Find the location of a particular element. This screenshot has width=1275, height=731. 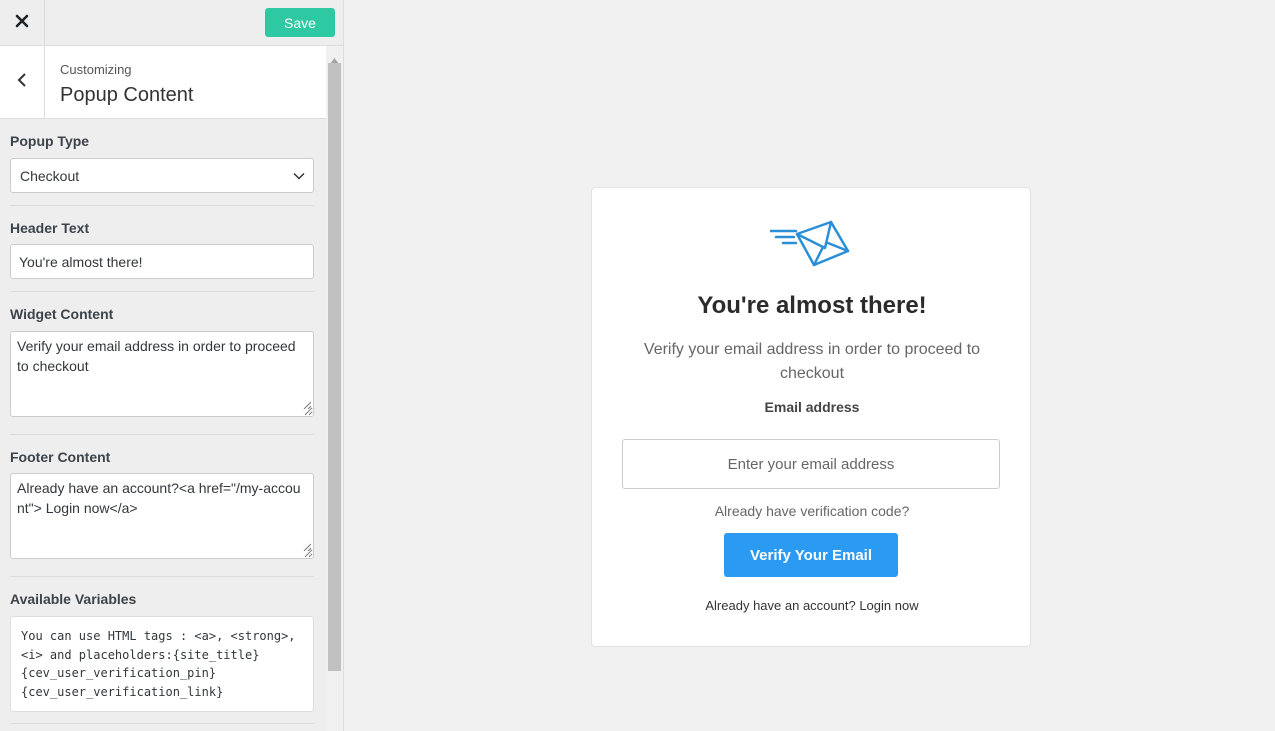

section-title: Popup Content is located at coordinates (127, 95).